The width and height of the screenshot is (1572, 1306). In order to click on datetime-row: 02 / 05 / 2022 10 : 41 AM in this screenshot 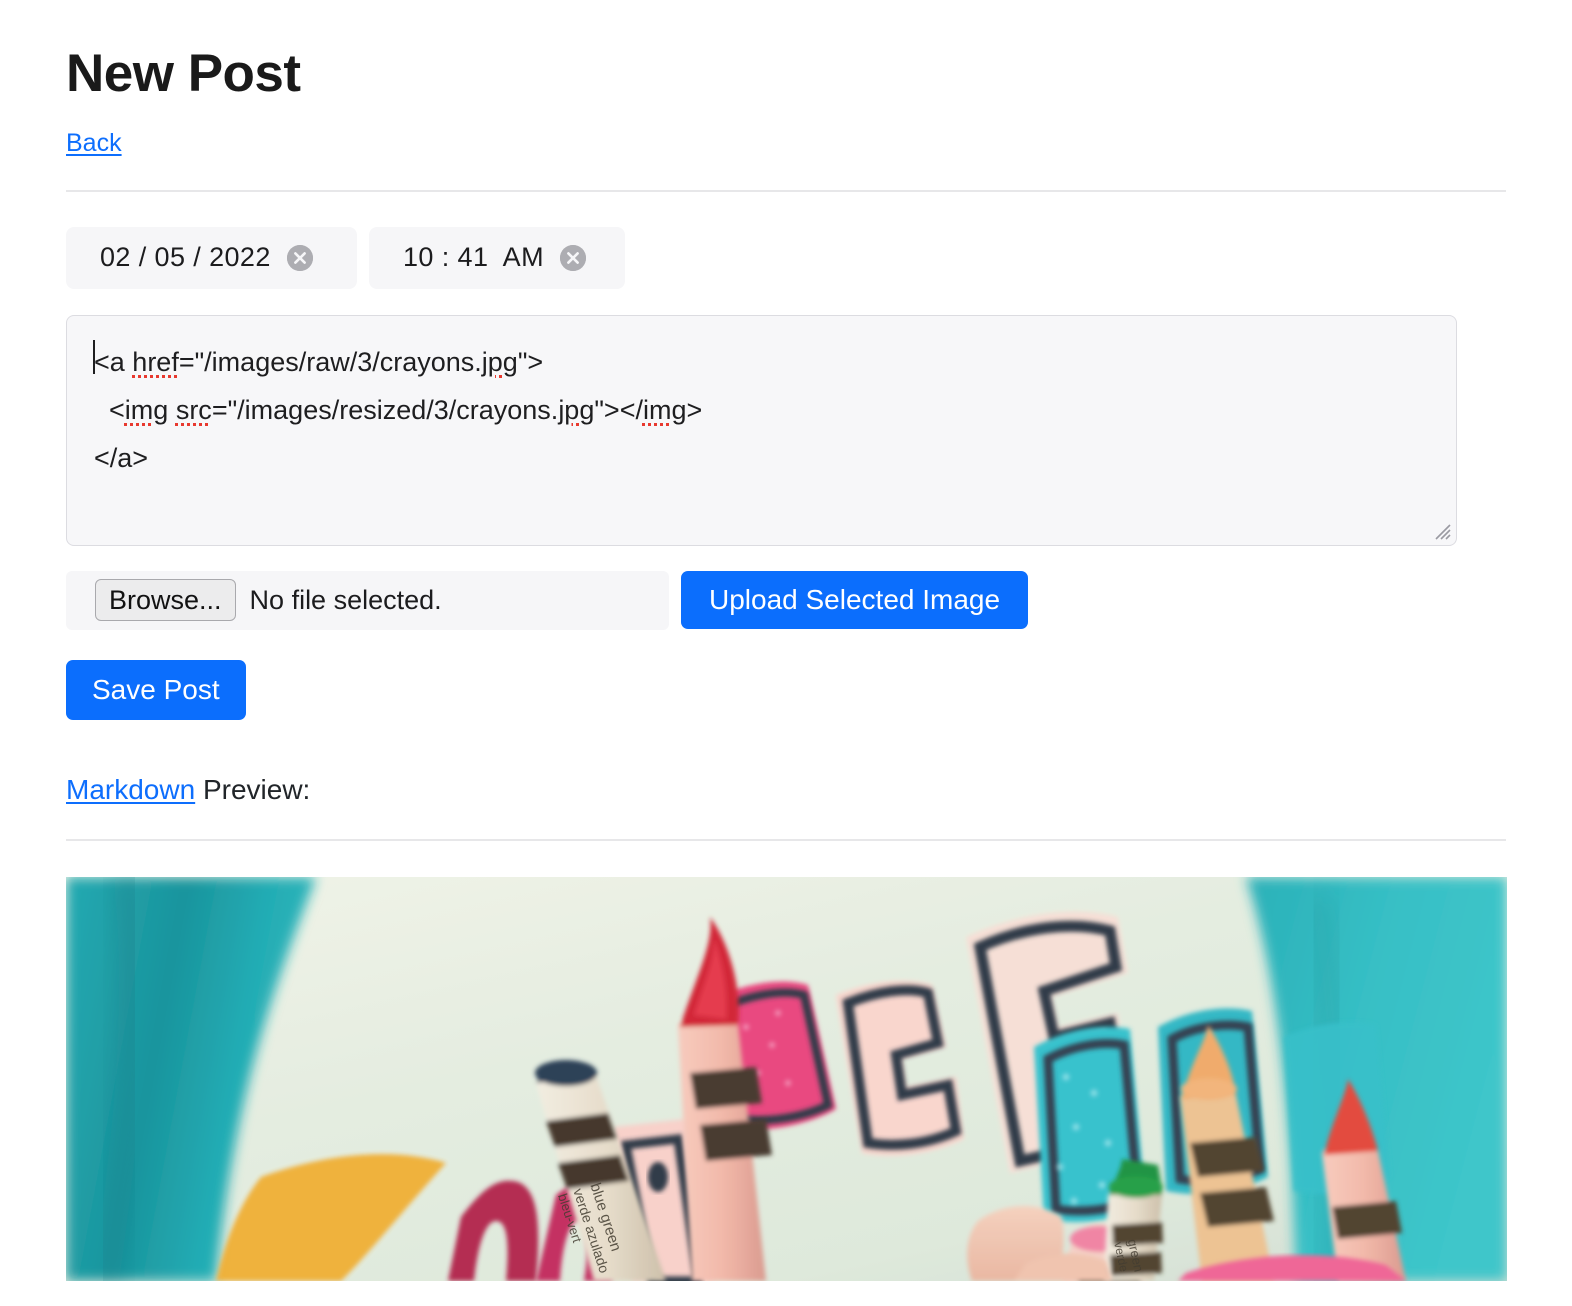, I will do `click(786, 257)`.